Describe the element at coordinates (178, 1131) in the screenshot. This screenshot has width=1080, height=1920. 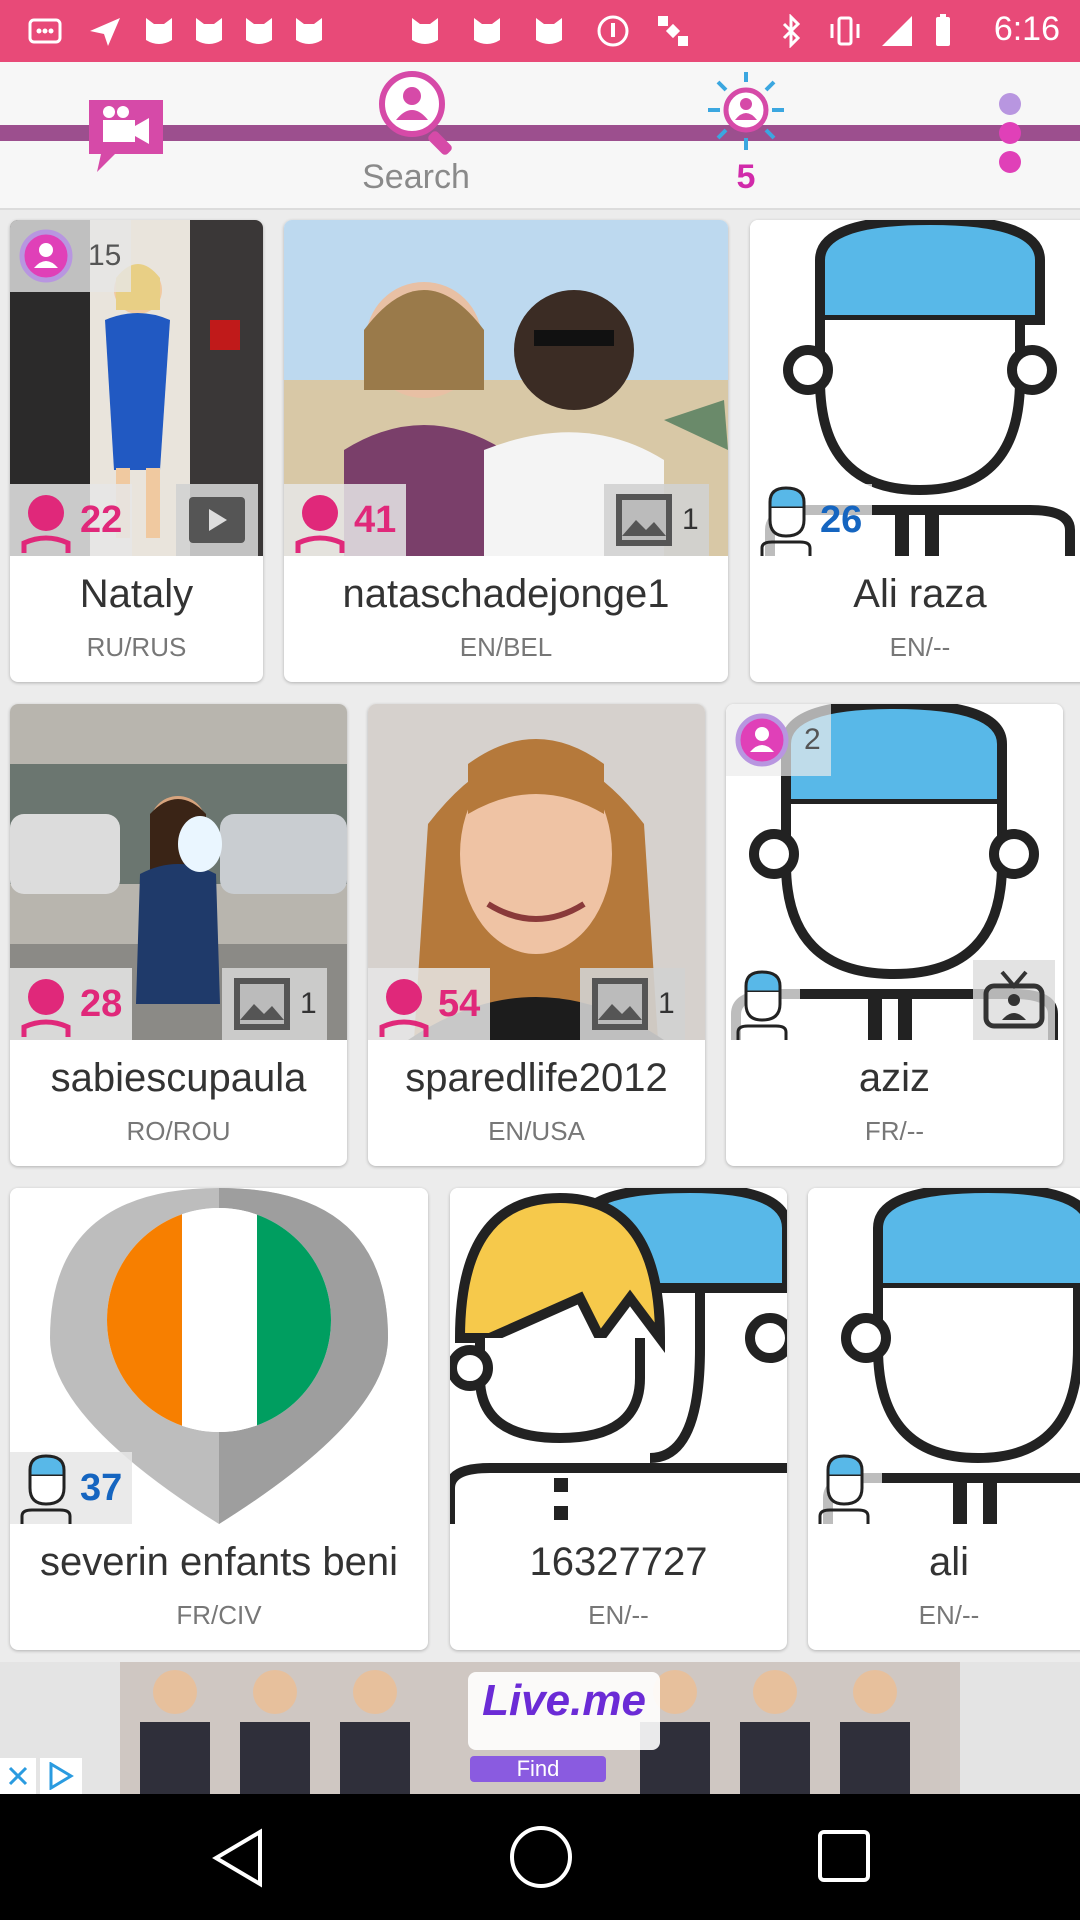
I see `profile-locale: RO/ROU` at that location.